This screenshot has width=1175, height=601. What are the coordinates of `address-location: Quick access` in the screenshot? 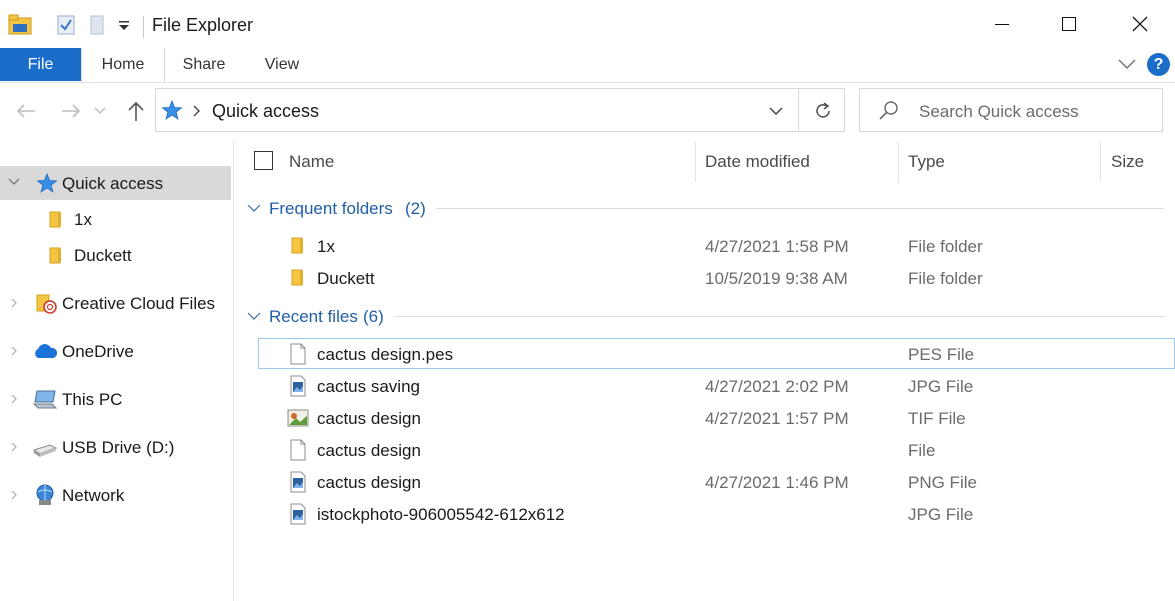 It's located at (265, 111).